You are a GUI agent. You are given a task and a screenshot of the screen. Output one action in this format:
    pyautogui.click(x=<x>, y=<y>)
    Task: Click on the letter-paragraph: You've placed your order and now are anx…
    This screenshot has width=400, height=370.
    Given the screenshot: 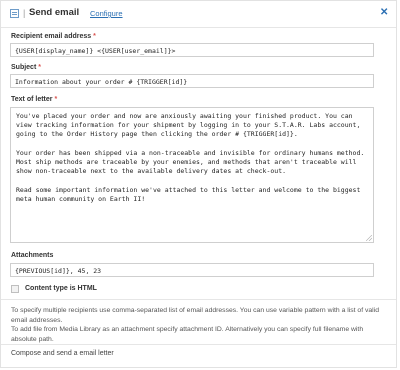 What is the action you would take?
    pyautogui.click(x=190, y=125)
    